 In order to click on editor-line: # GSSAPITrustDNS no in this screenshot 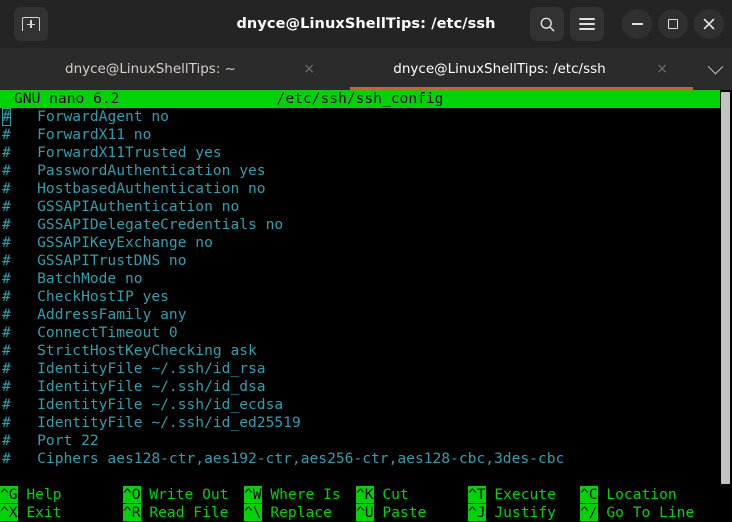, I will do `click(94, 260)`.